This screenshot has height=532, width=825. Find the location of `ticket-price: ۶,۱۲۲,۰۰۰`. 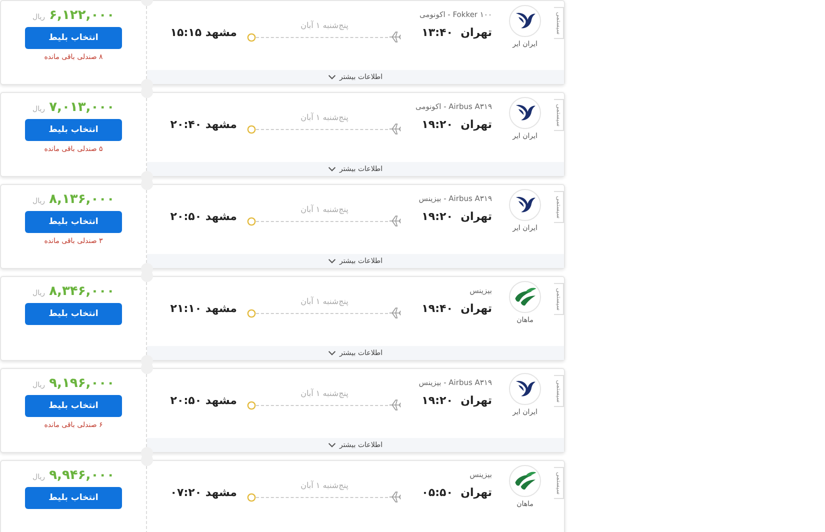

ticket-price: ۶,۱۲۲,۰۰۰ is located at coordinates (81, 15).